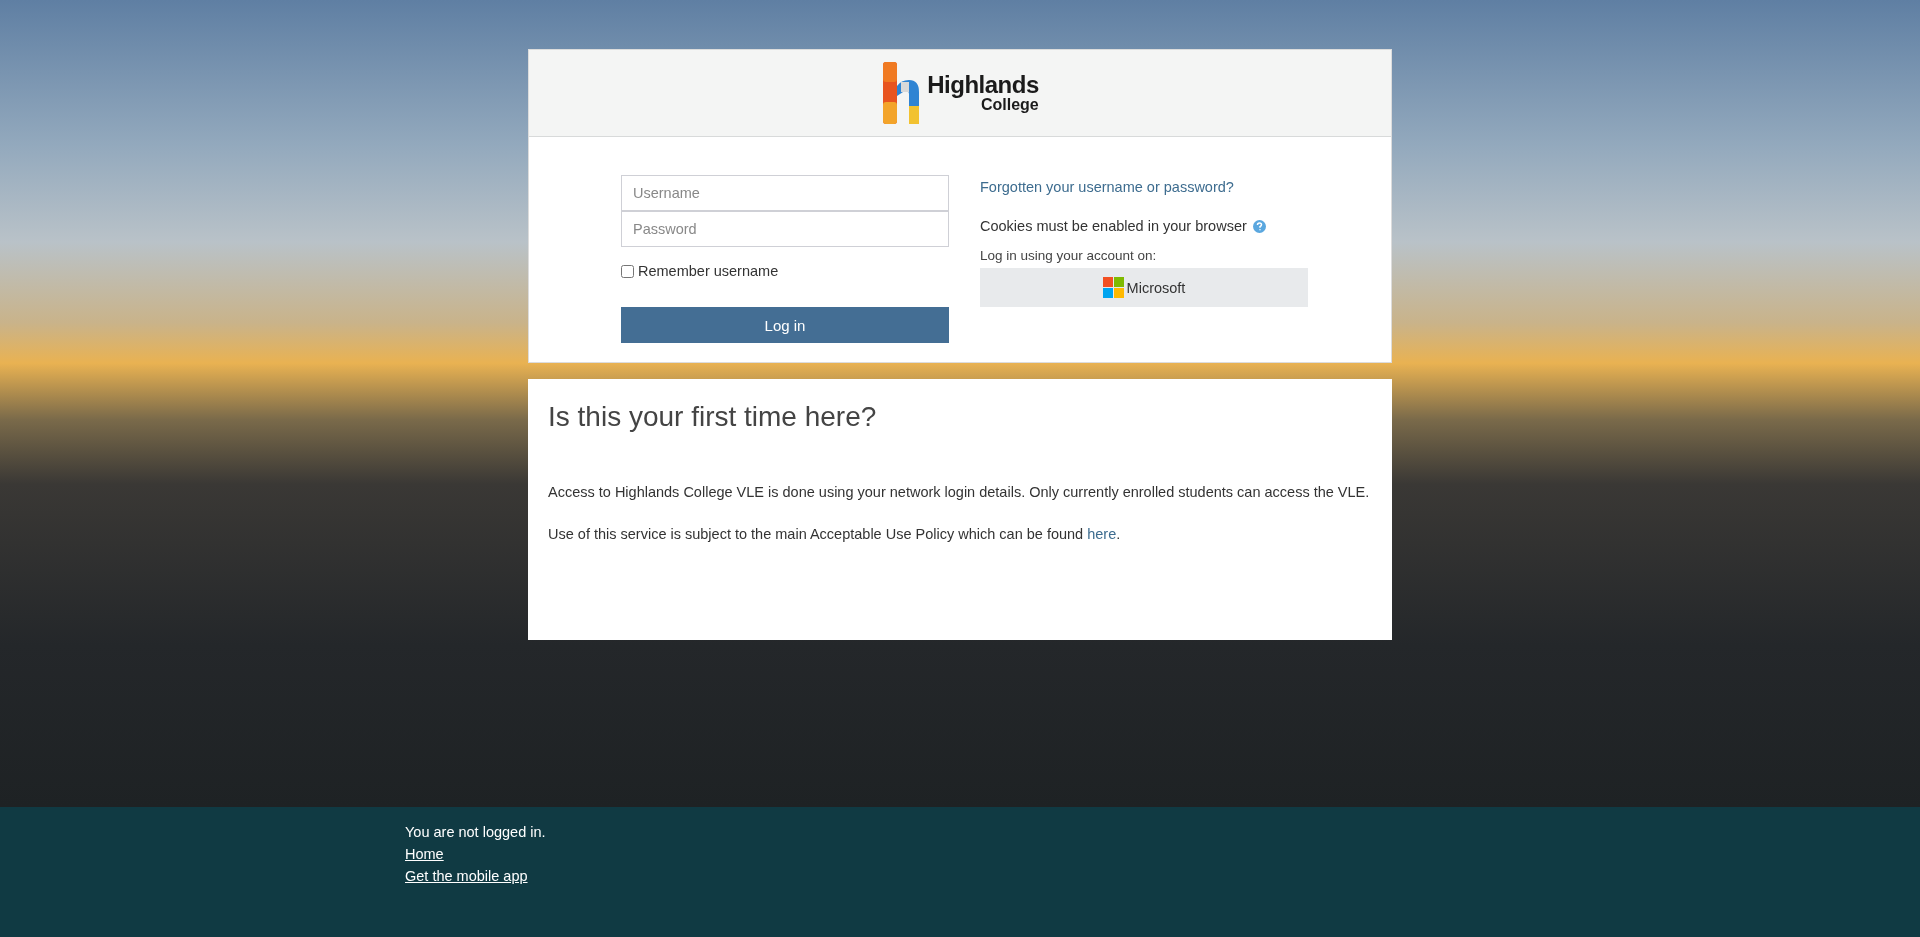 This screenshot has width=1920, height=937. Describe the element at coordinates (785, 325) in the screenshot. I see `login-button: Log in` at that location.